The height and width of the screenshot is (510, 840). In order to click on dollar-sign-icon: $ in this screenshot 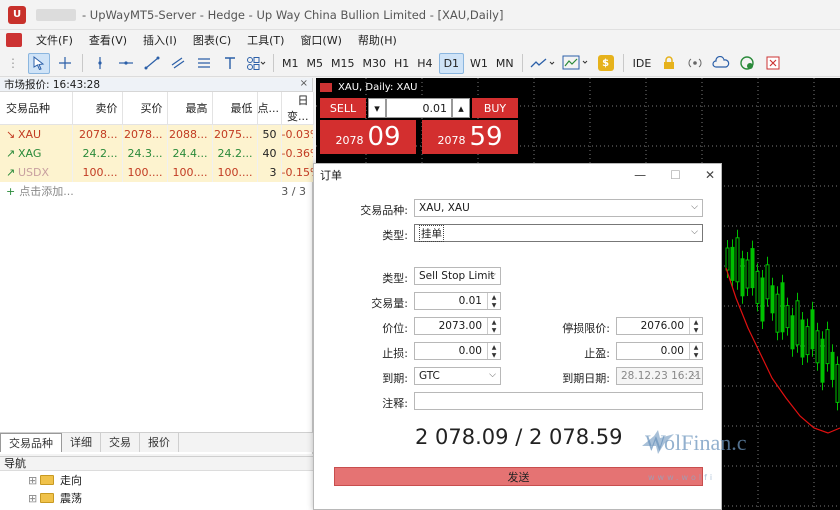, I will do `click(606, 63)`.